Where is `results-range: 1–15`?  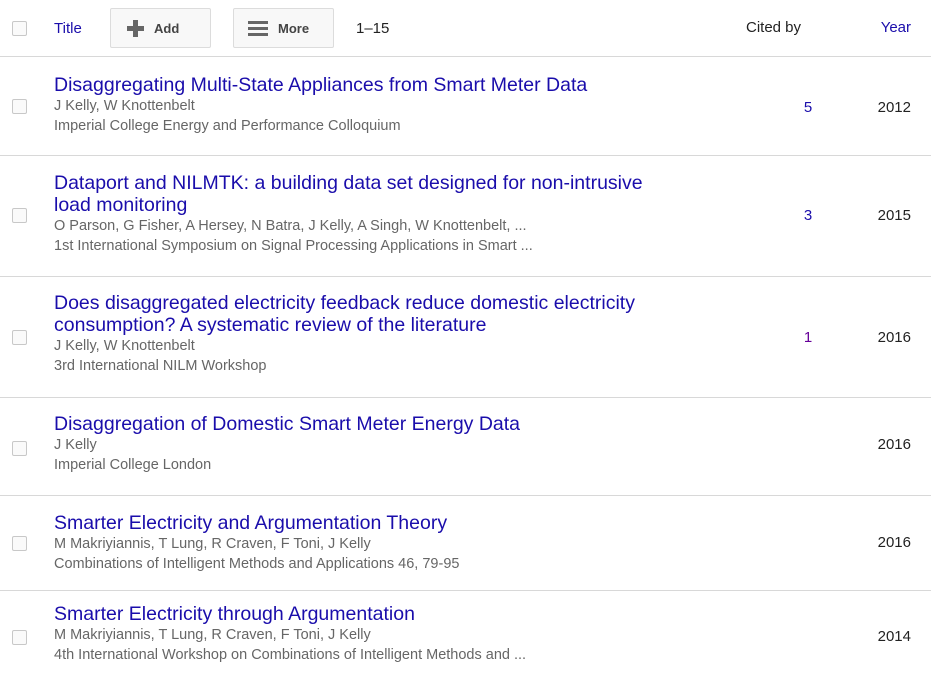 results-range: 1–15 is located at coordinates (373, 28).